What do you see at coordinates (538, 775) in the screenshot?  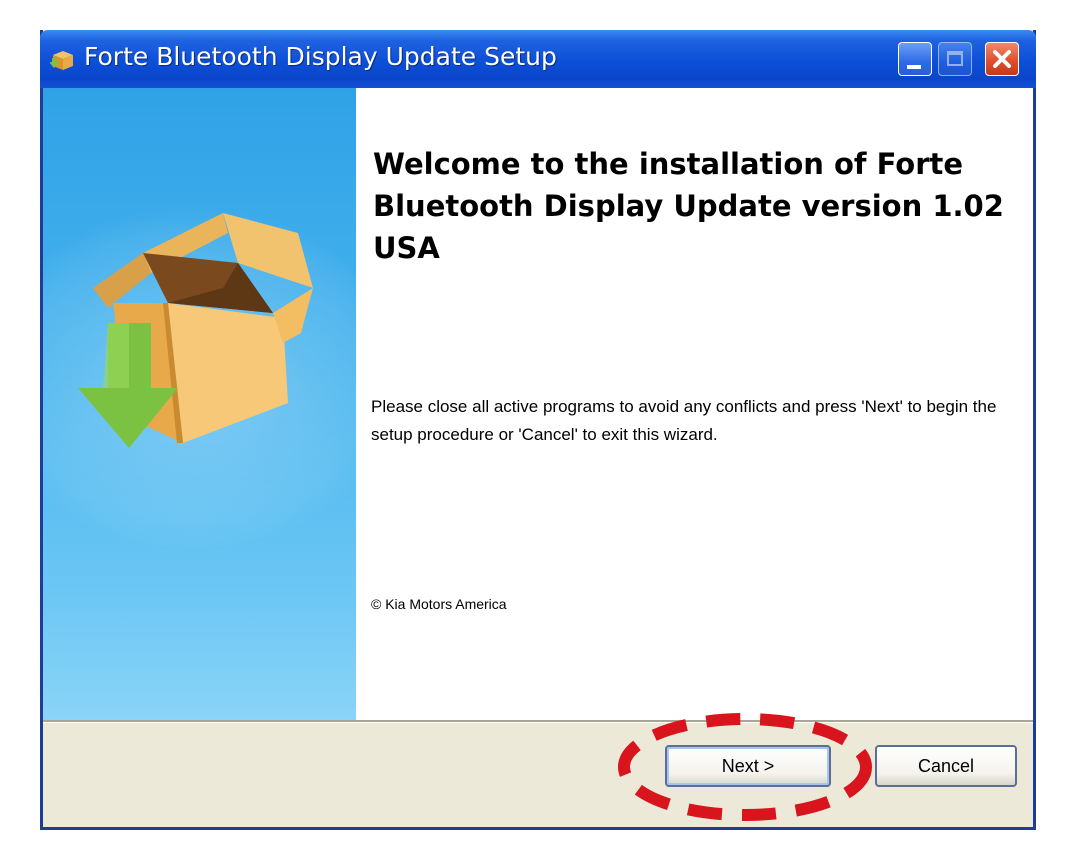 I see `wizard-footer: Next > Cancel` at bounding box center [538, 775].